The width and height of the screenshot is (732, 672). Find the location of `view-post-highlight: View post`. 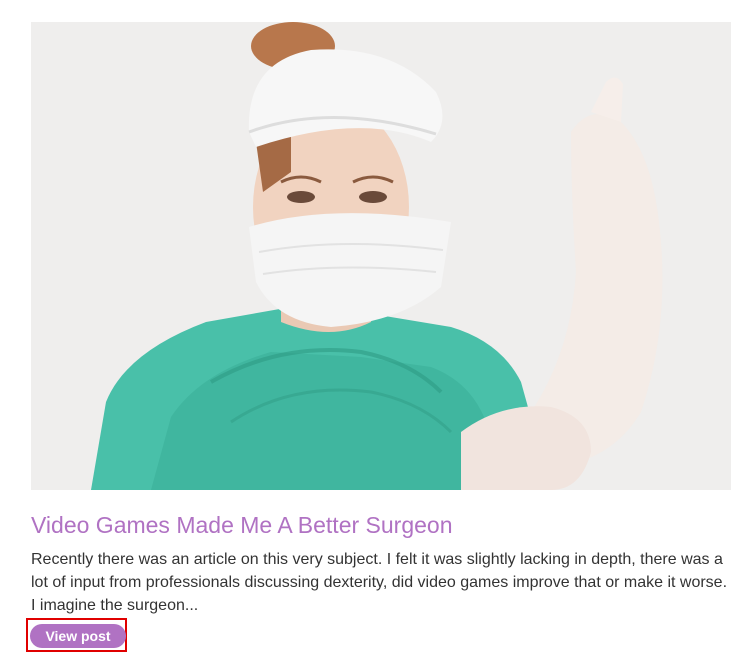

view-post-highlight: View post is located at coordinates (76, 635).